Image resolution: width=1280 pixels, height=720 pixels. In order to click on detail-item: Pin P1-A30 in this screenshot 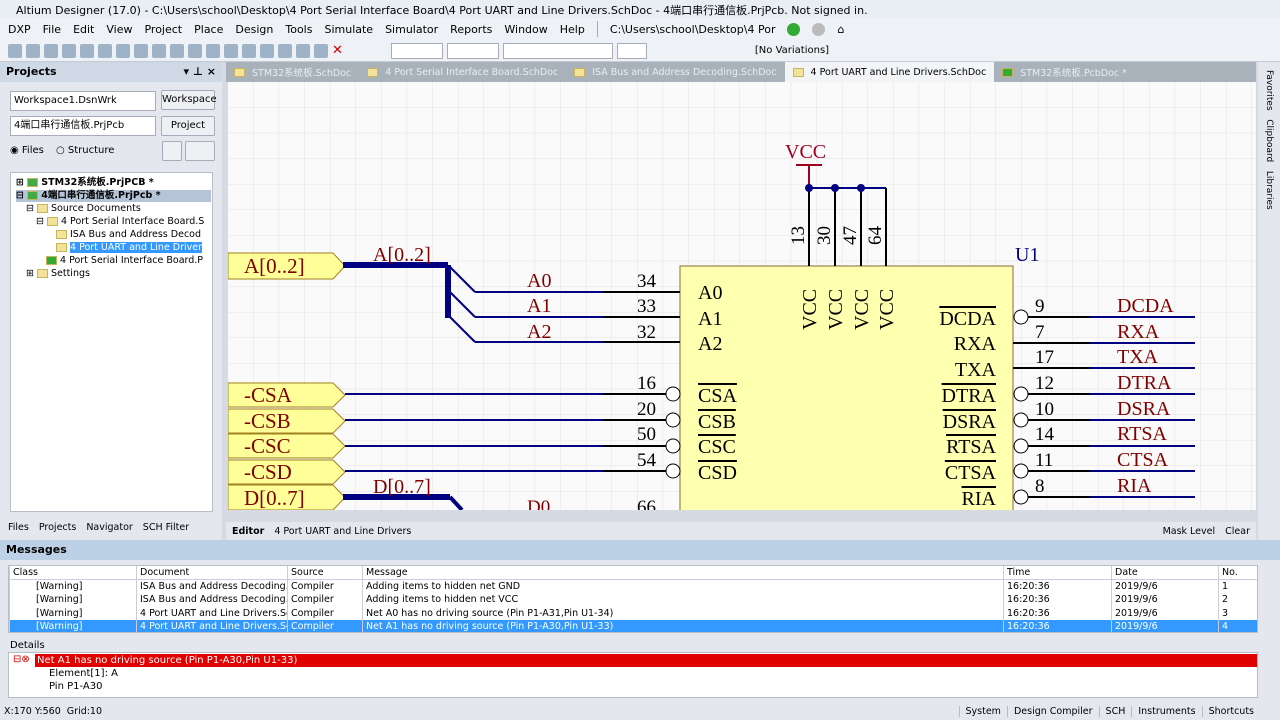, I will do `click(653, 686)`.